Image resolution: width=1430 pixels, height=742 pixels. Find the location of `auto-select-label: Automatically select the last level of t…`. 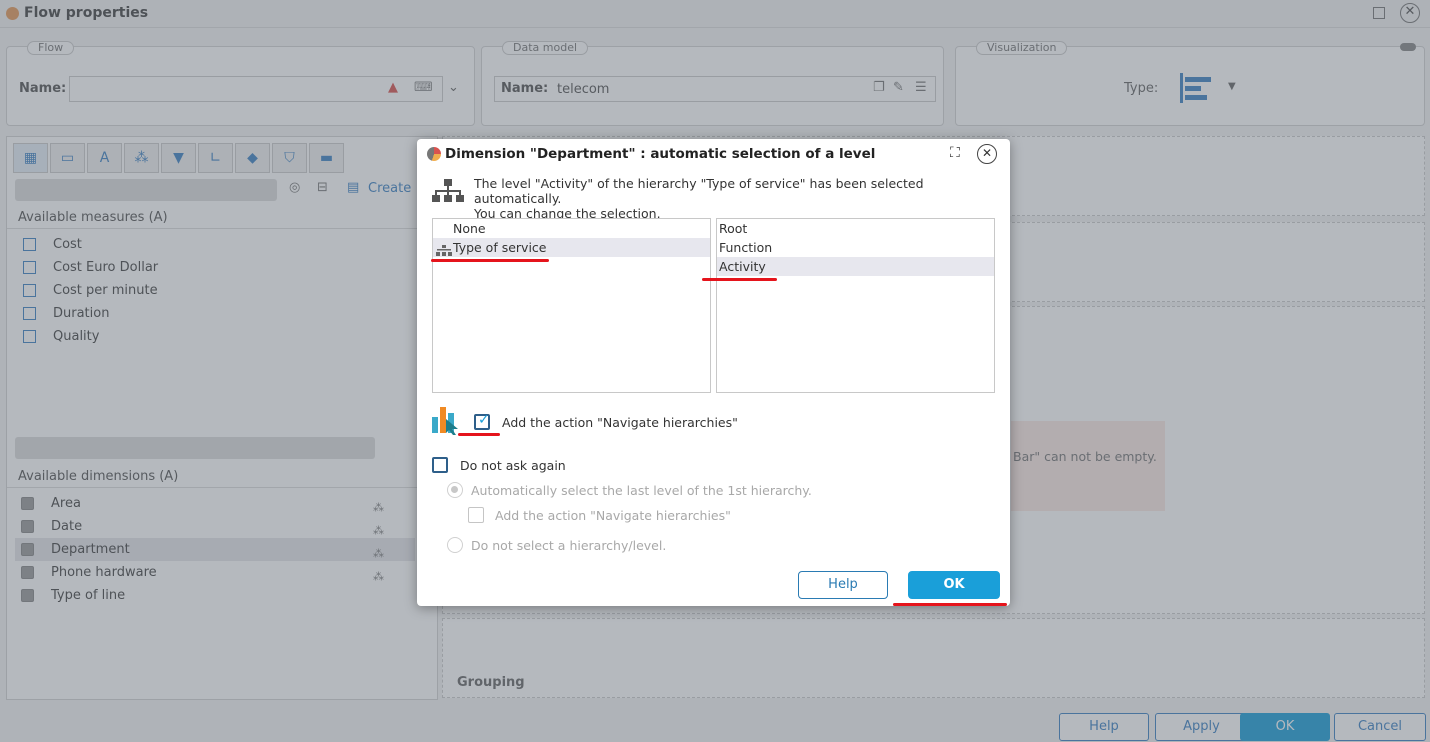

auto-select-label: Automatically select the last level of t… is located at coordinates (641, 490).